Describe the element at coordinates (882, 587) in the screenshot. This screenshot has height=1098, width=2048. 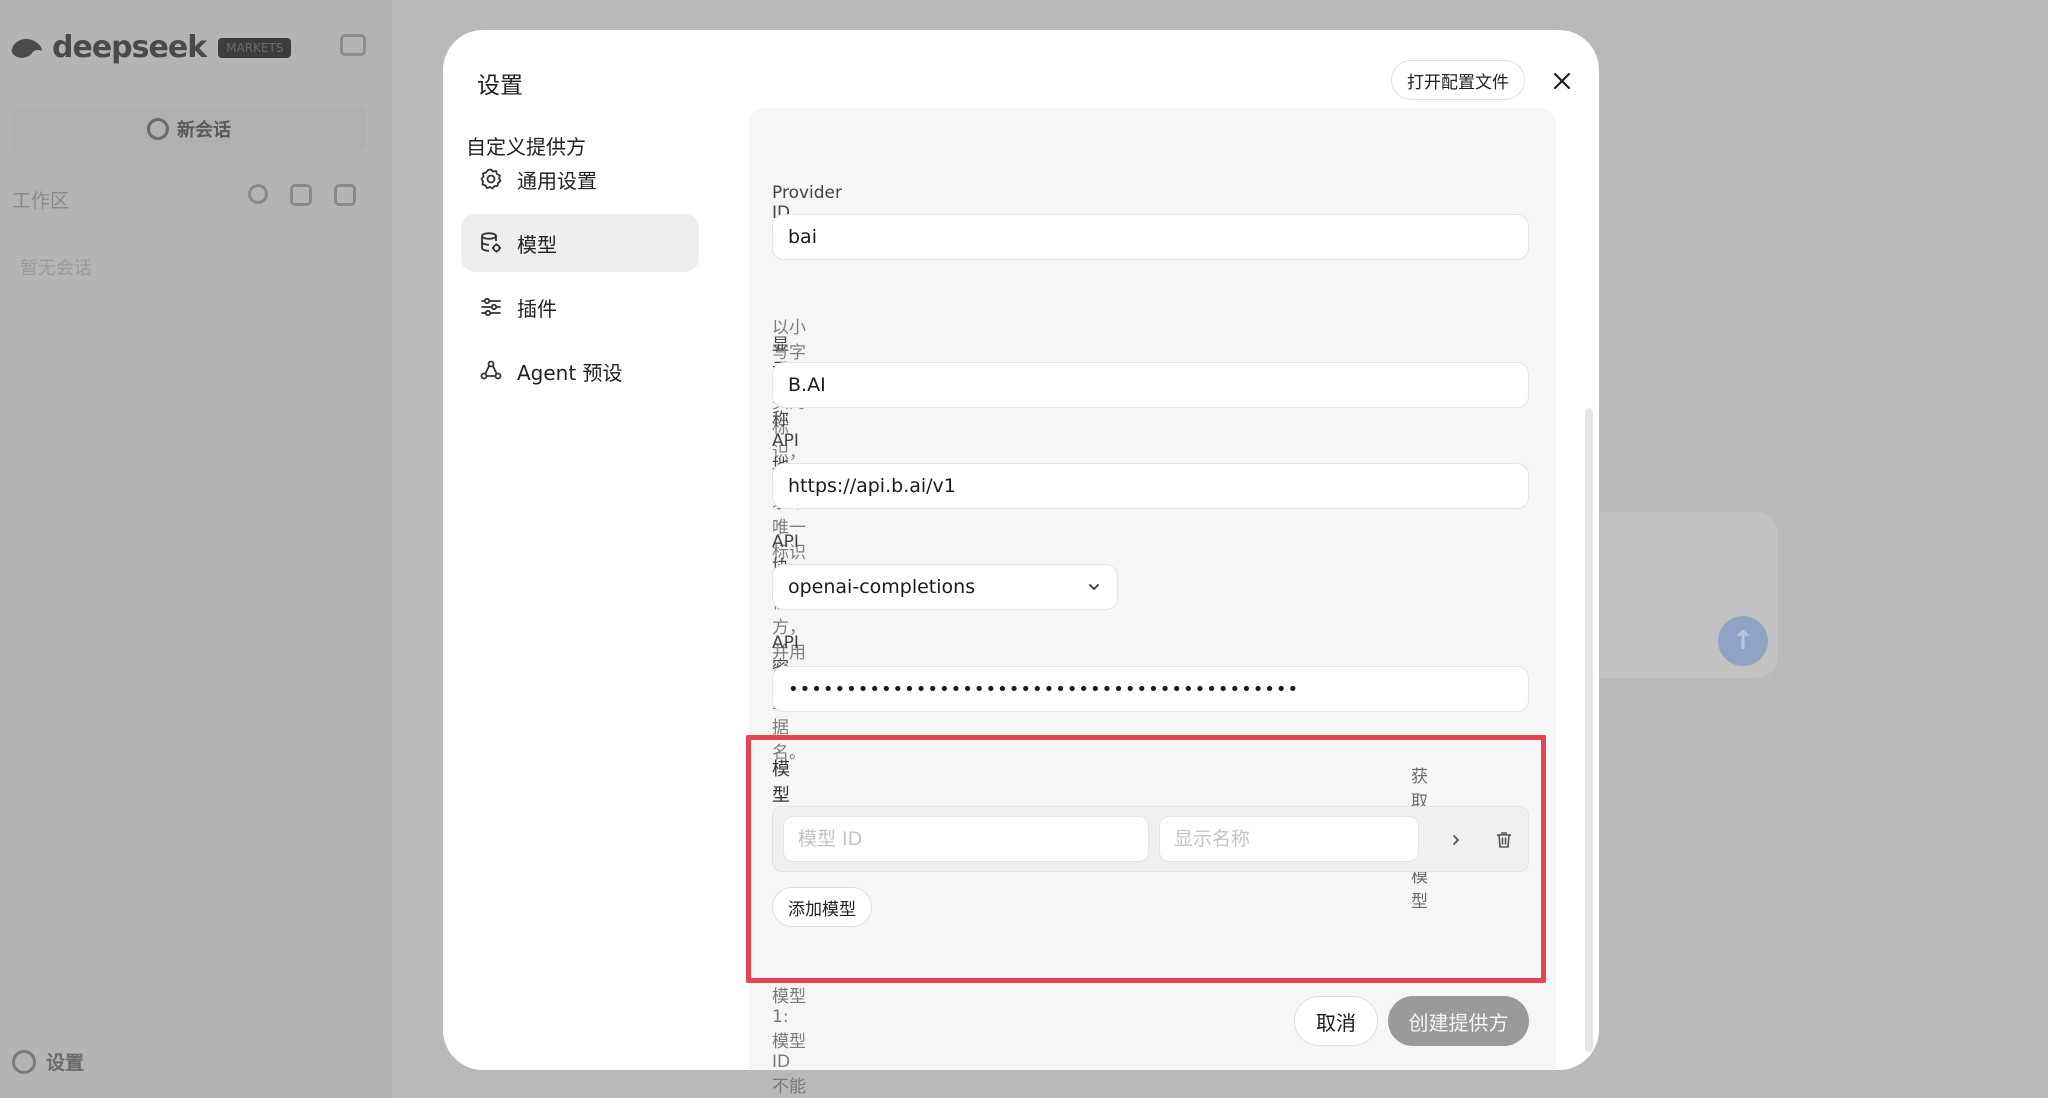
I see `api-protocol-value: openai-completions` at that location.